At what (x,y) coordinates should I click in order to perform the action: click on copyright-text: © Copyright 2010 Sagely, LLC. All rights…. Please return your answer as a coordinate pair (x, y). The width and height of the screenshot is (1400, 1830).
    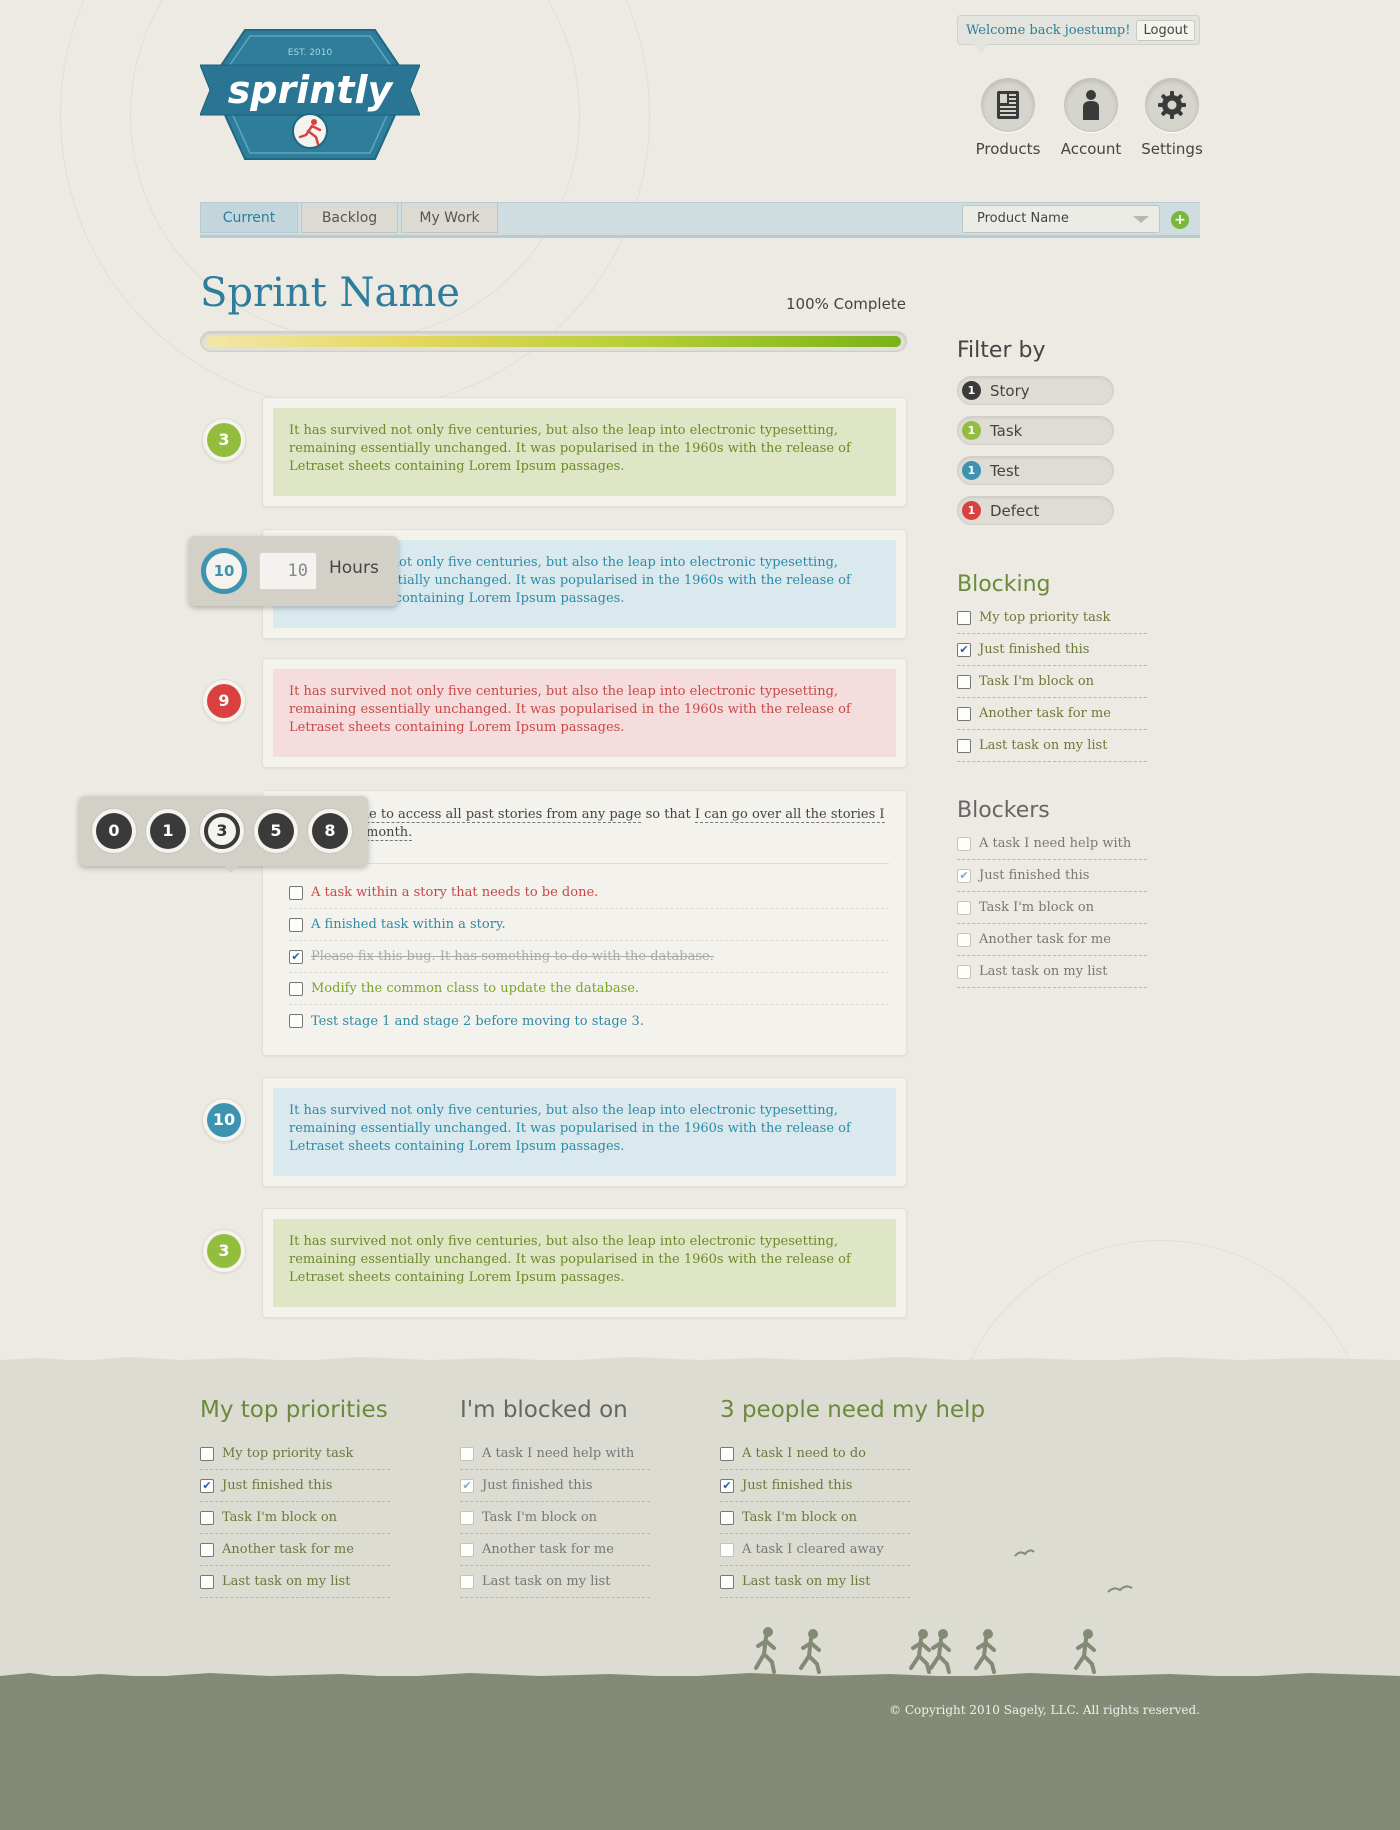
    Looking at the image, I should click on (1044, 1710).